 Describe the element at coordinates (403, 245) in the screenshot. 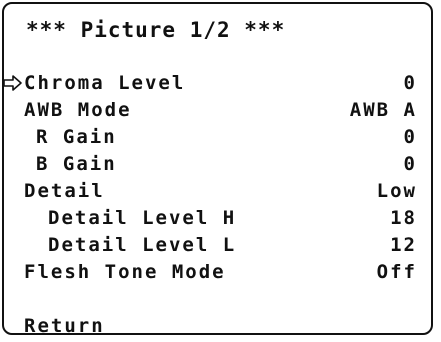

I see `menu-item-value: 12` at that location.